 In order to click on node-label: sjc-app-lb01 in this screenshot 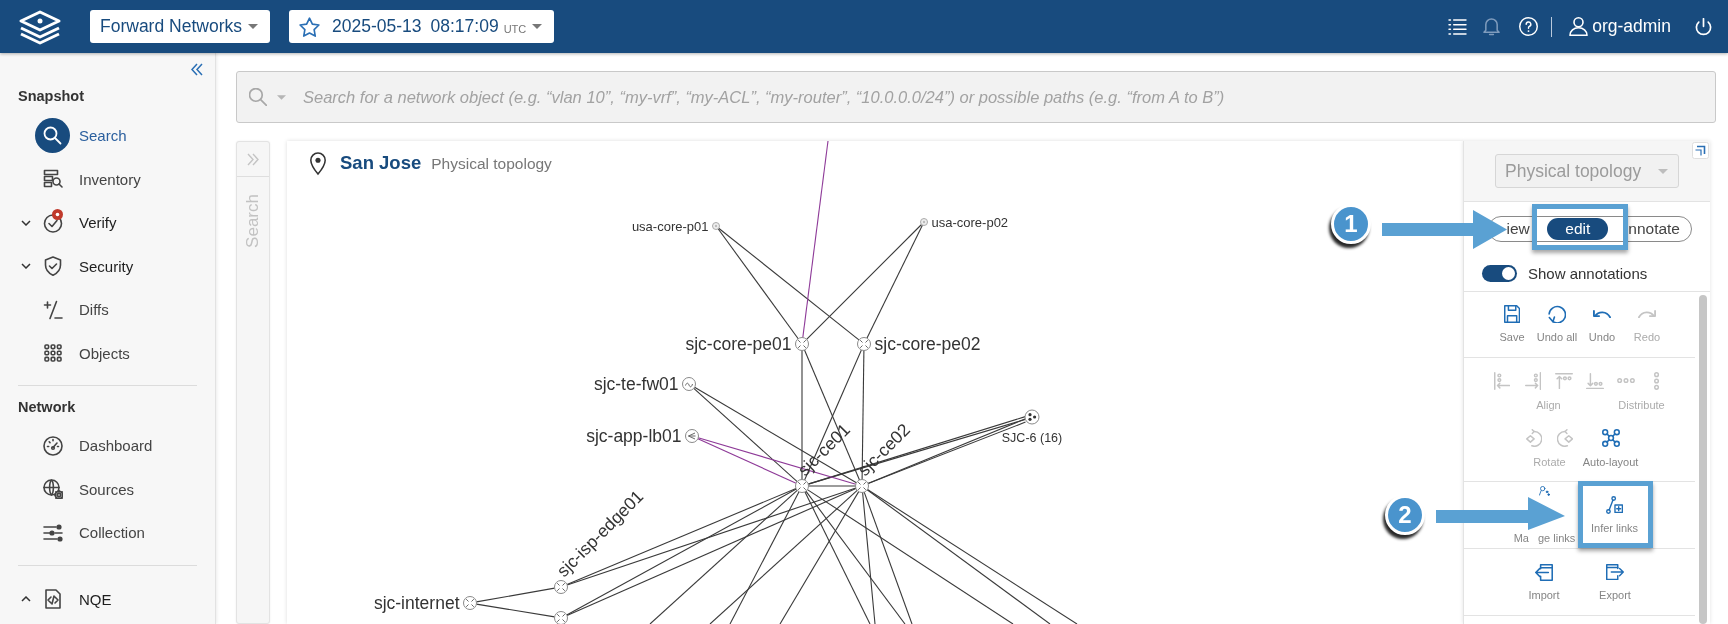, I will do `click(634, 436)`.